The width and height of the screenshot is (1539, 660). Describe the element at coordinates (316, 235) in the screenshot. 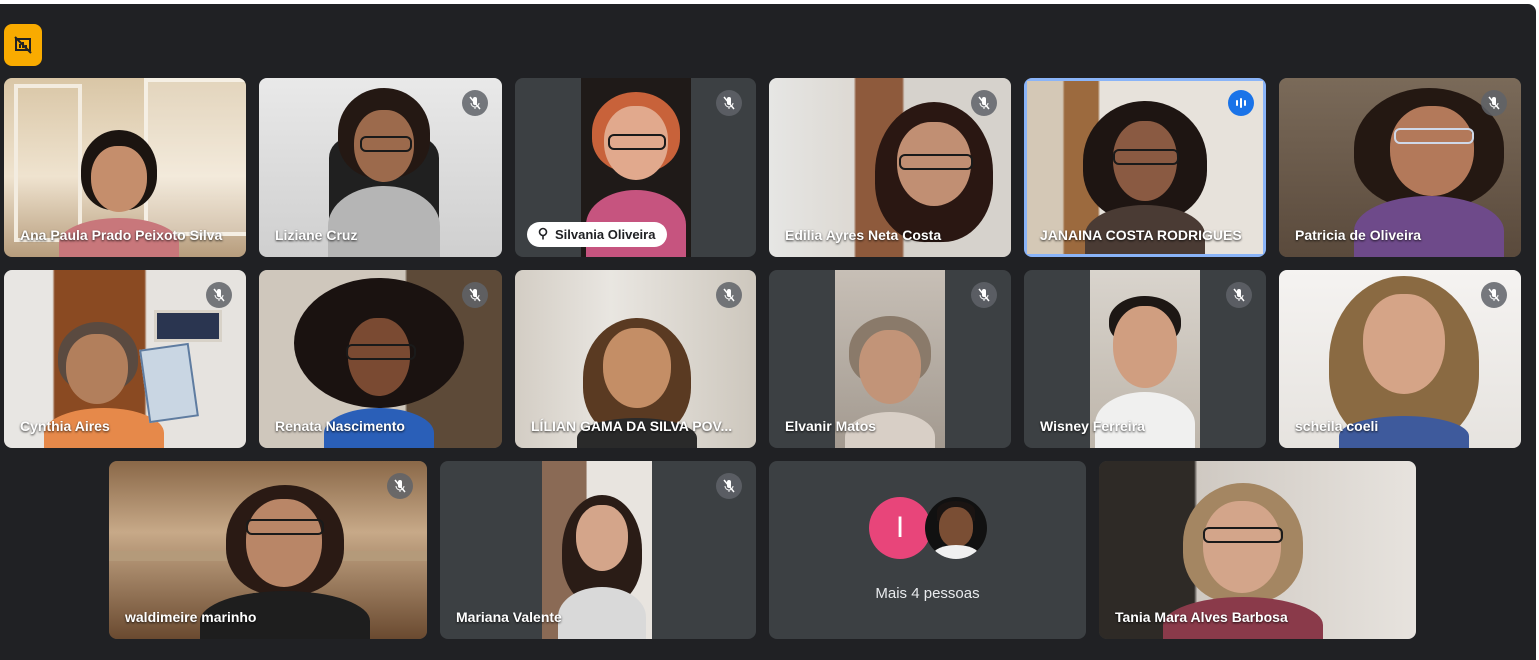

I see `participant-name: Liziane Cruz` at that location.